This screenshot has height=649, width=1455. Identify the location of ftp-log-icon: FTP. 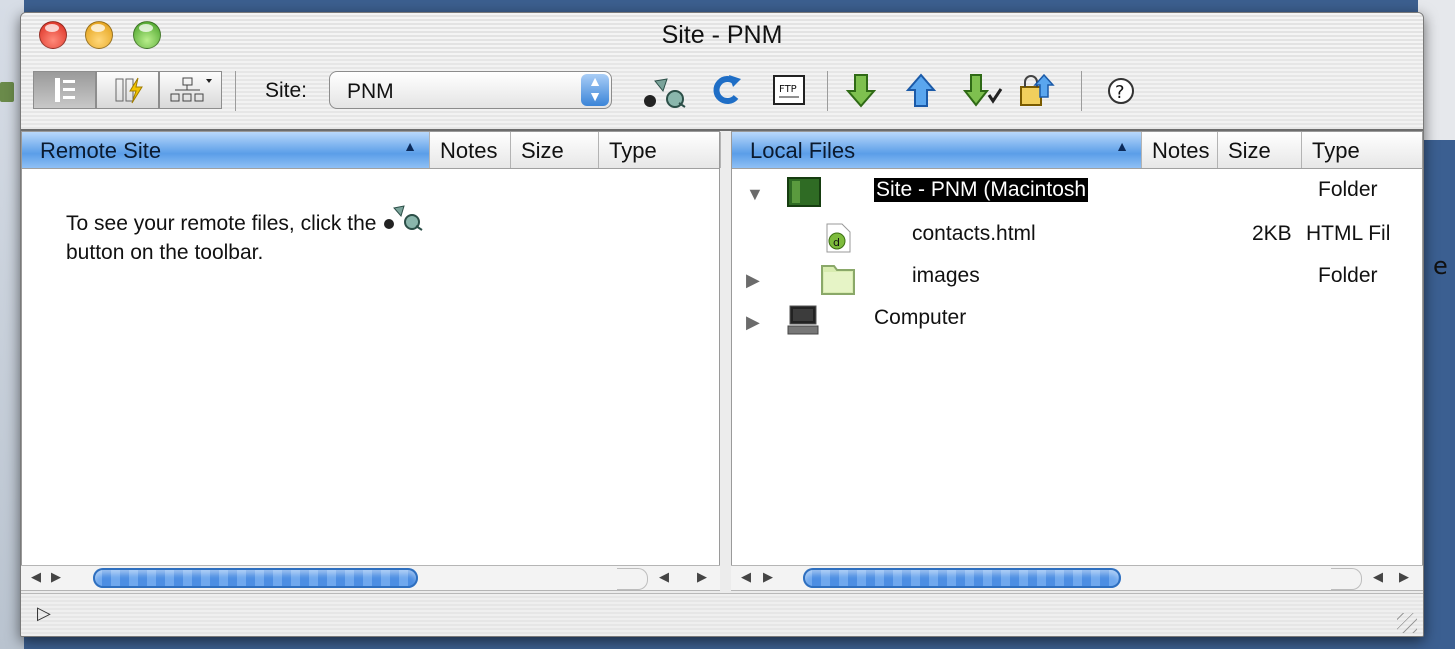
(790, 91).